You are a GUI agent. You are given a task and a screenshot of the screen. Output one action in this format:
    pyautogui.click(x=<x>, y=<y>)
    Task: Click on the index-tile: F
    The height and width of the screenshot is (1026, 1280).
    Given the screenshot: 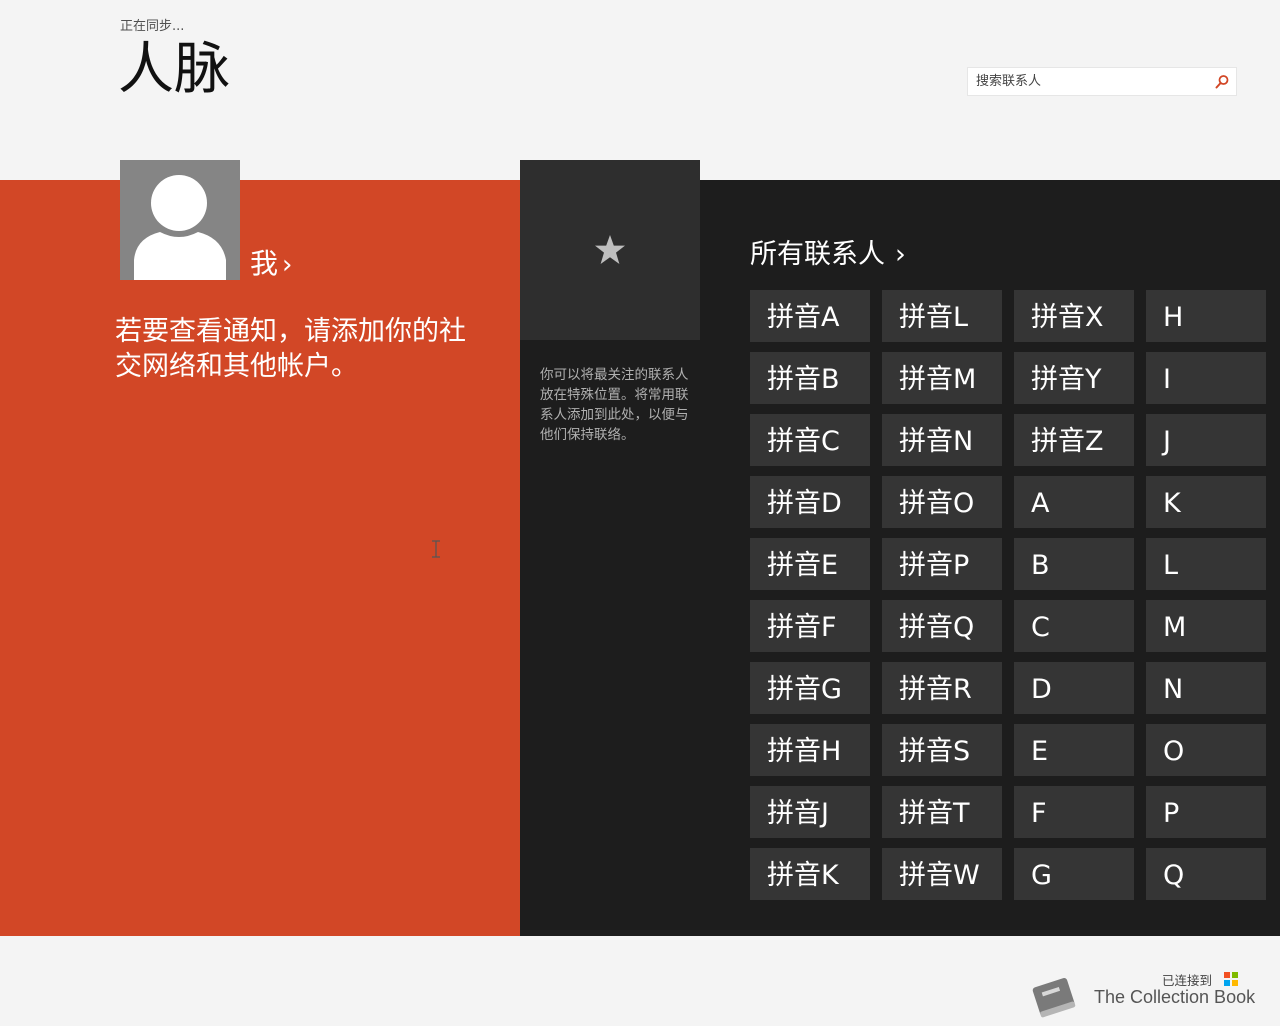 What is the action you would take?
    pyautogui.click(x=1074, y=812)
    